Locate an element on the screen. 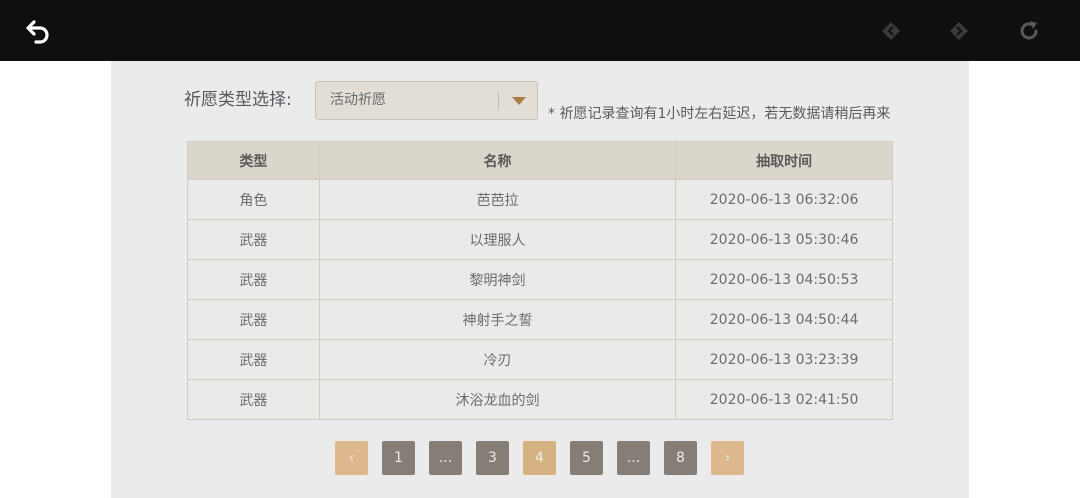  cell-time: 2020-06-13 04:50:53 is located at coordinates (784, 279).